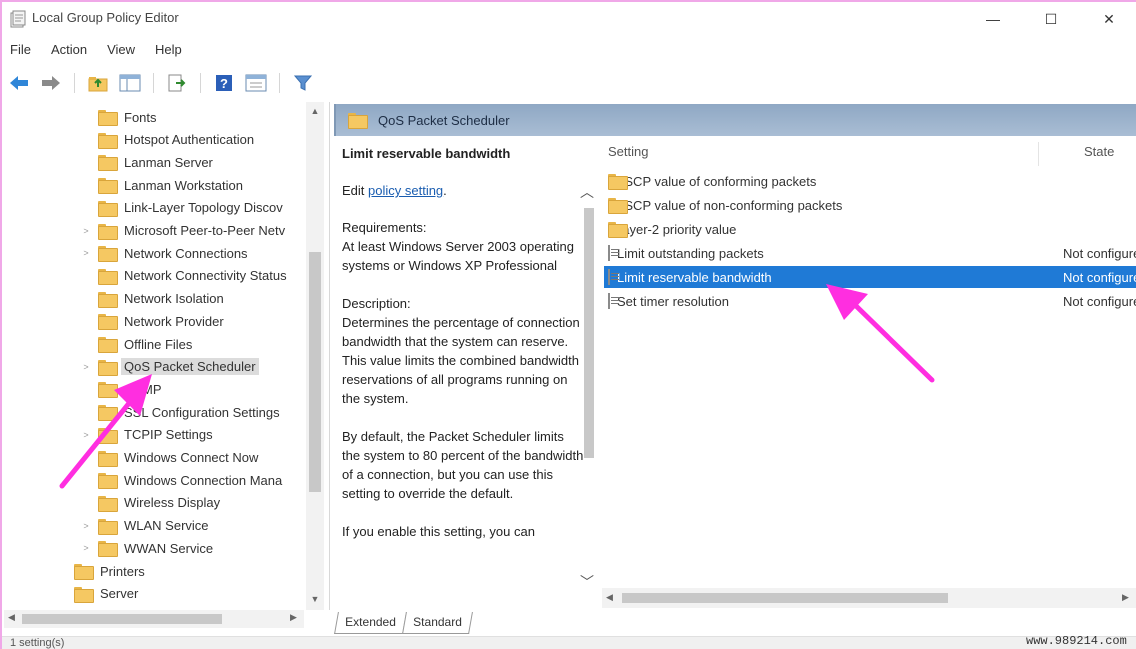 Image resolution: width=1136 pixels, height=649 pixels. What do you see at coordinates (569, 83) in the screenshot?
I see `toolbar: ?` at bounding box center [569, 83].